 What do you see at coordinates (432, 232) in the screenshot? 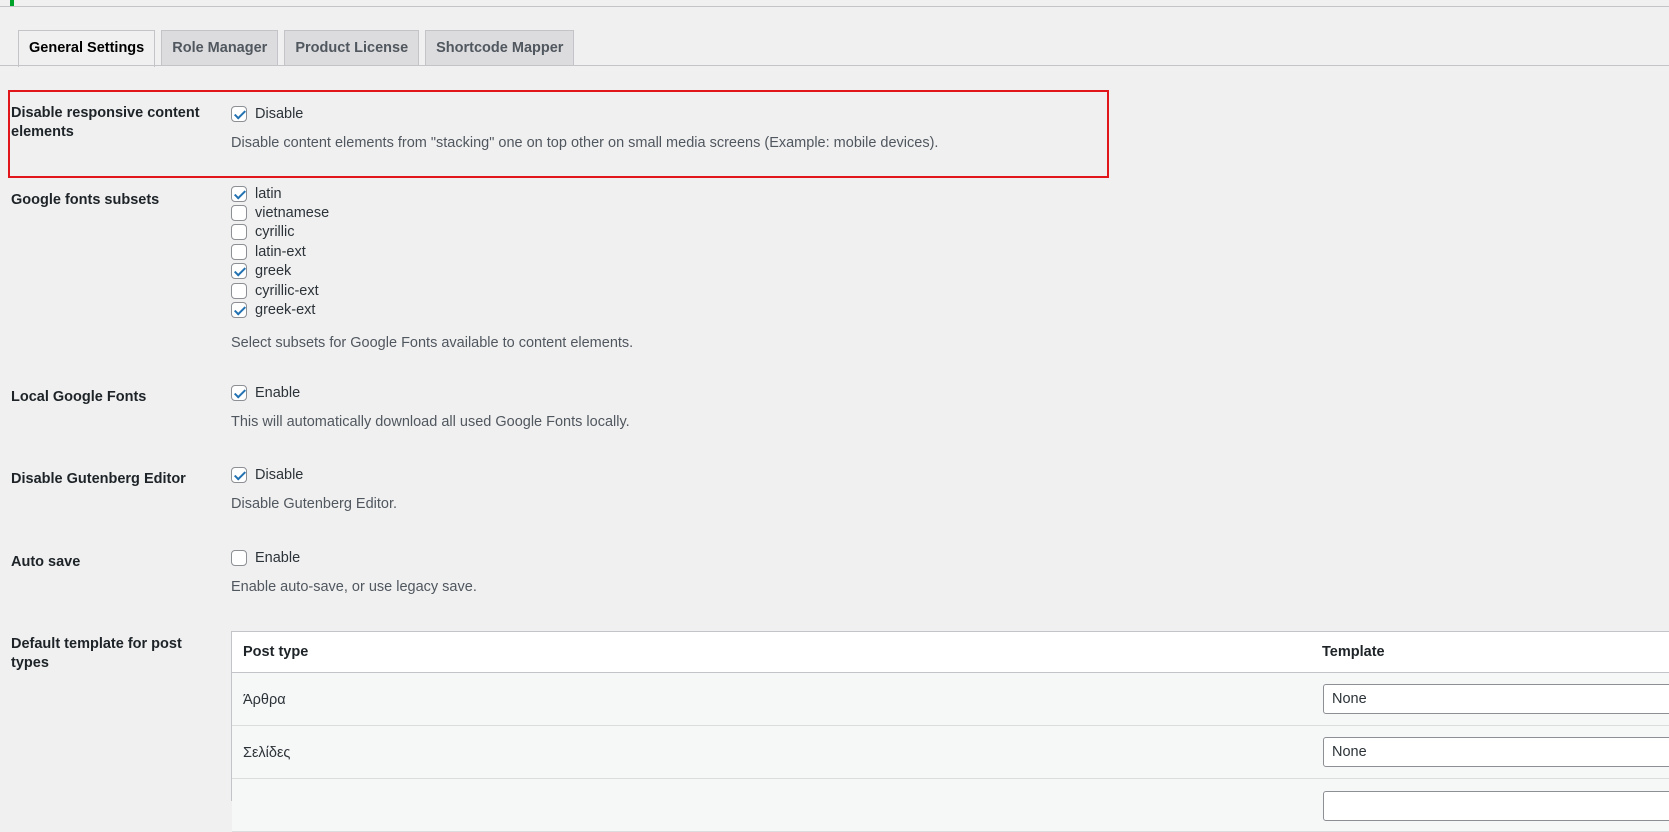
I see `subset-cyrillic-checkbox: cyrillic` at bounding box center [432, 232].